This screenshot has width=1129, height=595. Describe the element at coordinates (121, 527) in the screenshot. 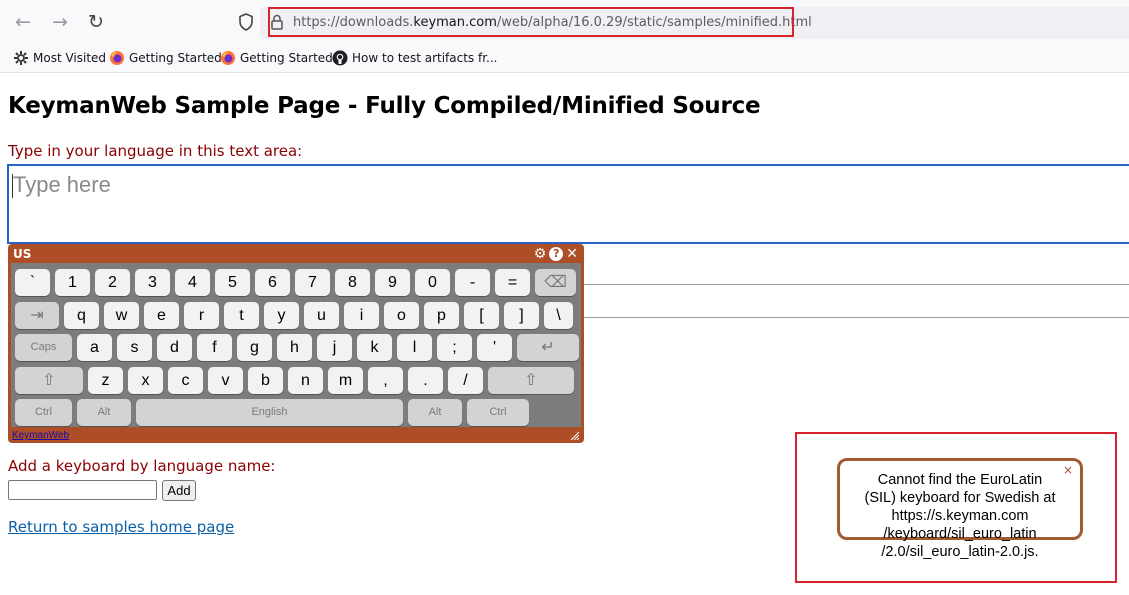

I see `return-home-link: Return to samples home page` at that location.